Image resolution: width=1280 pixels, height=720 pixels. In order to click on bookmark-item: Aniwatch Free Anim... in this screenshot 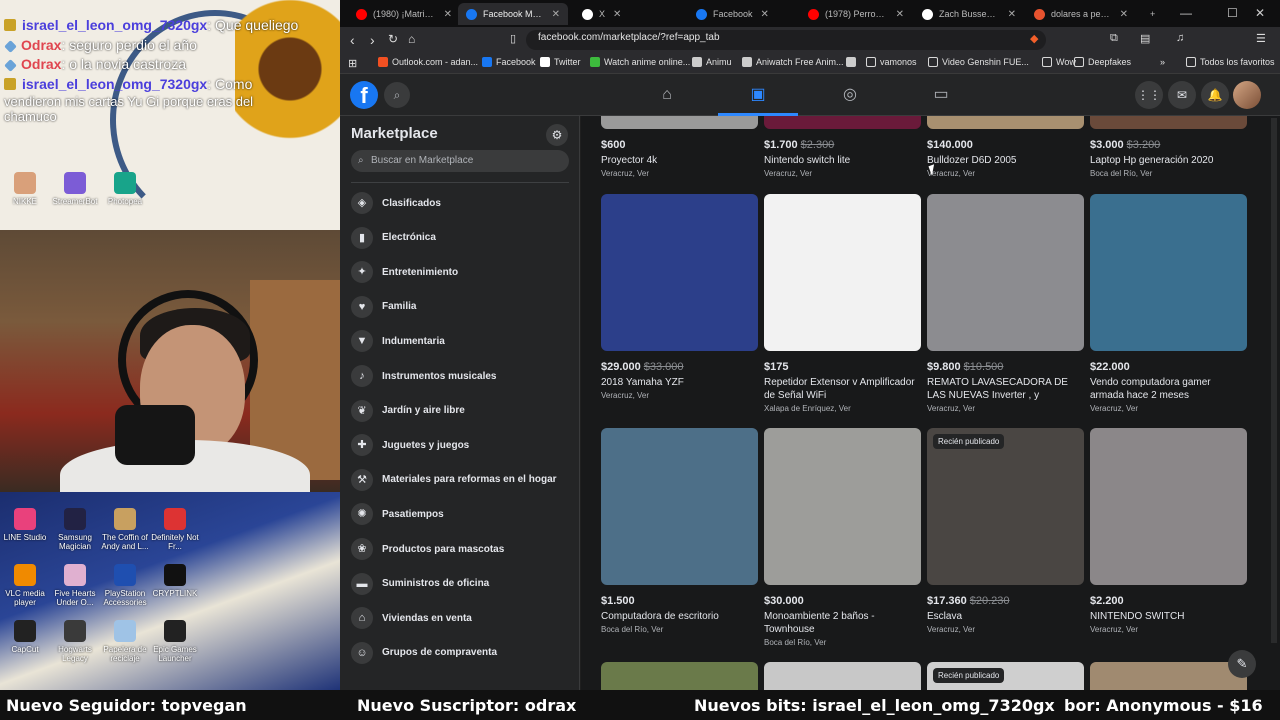, I will do `click(793, 62)`.